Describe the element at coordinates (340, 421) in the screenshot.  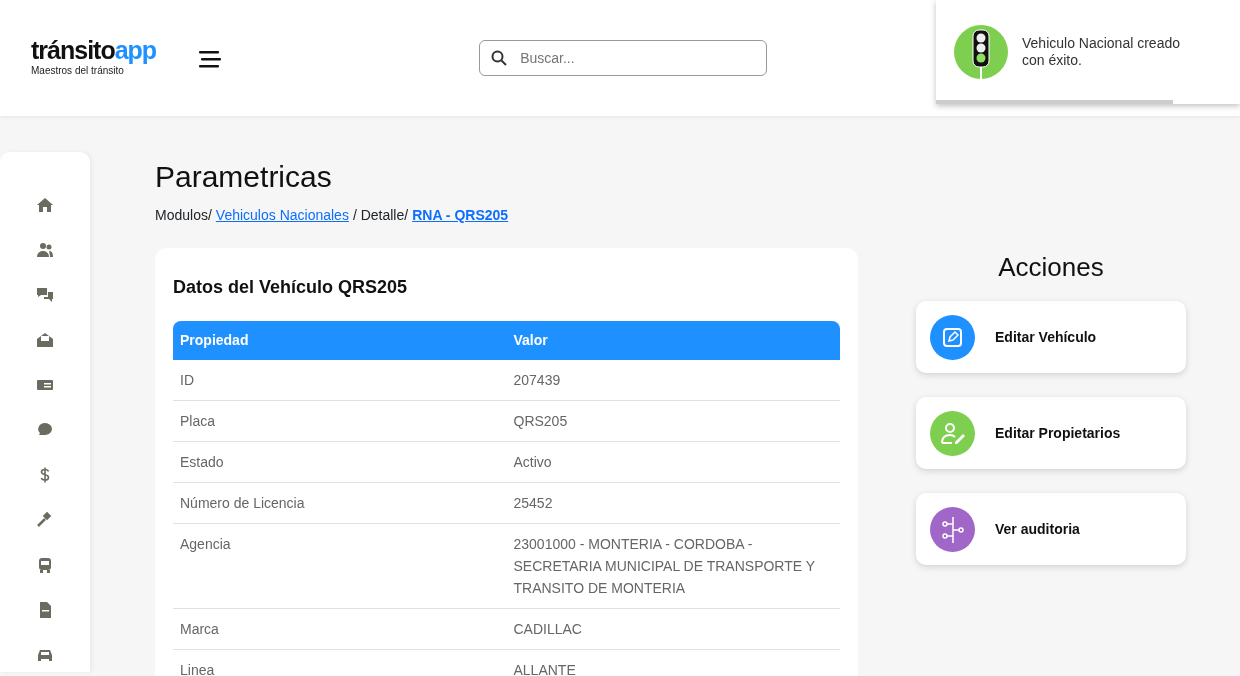
I see `table-cell: Placa` at that location.